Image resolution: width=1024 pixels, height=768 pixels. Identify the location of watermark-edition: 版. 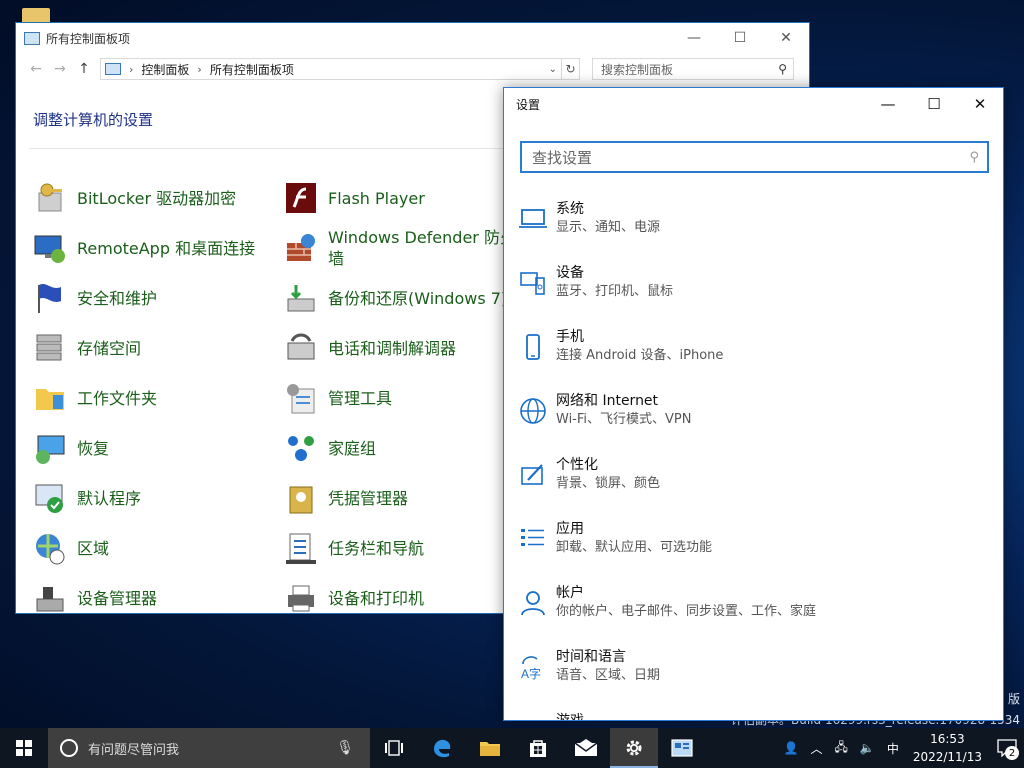
(1013, 699).